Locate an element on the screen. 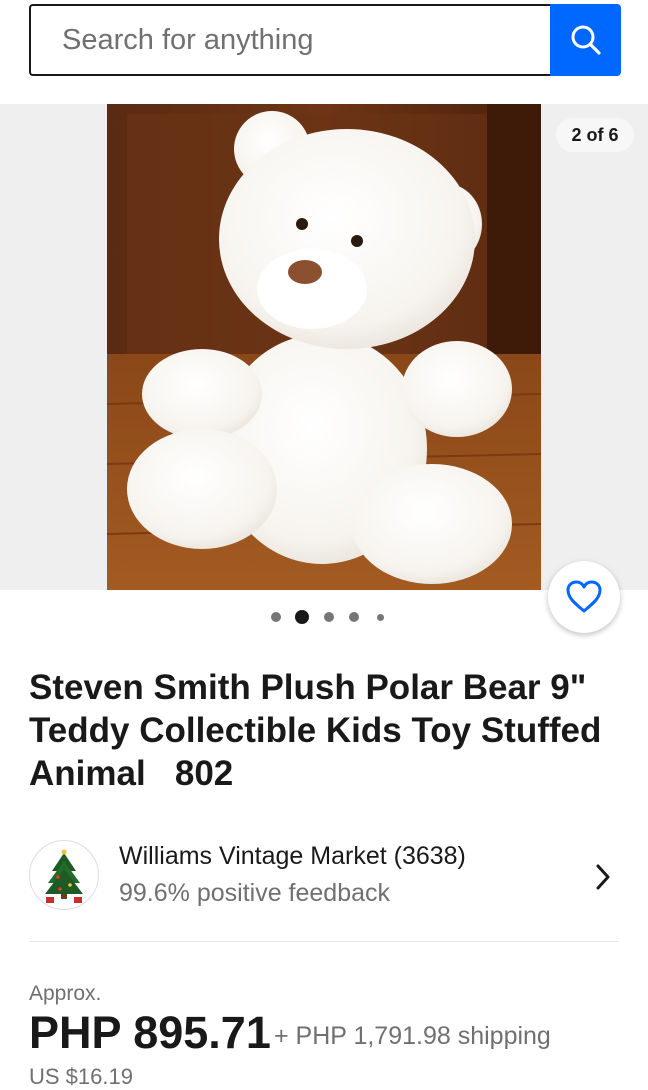 This screenshot has width=648, height=1090. usd-price: US $16.19 is located at coordinates (81, 1076).